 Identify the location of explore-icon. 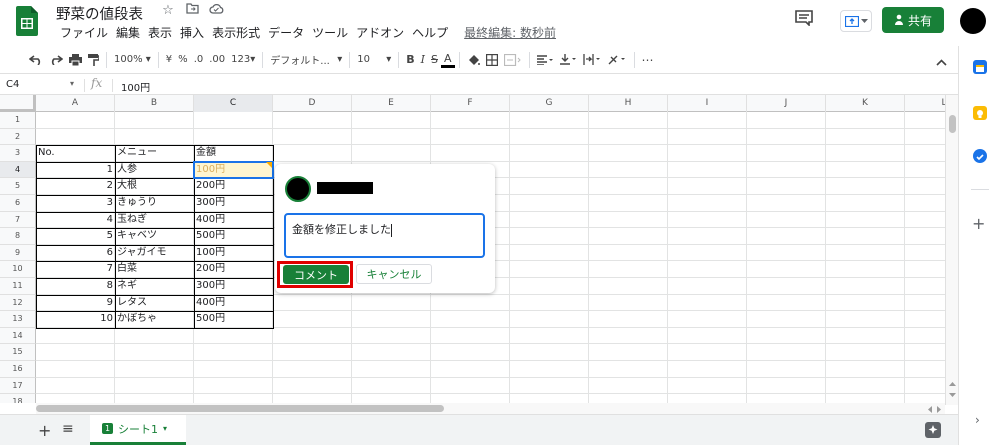
(933, 430).